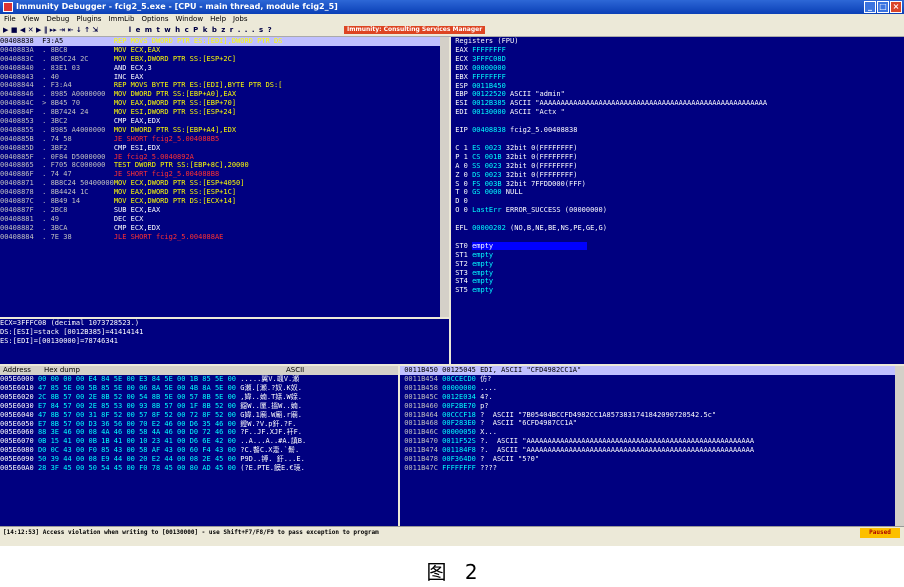 This screenshot has width=904, height=587. I want to click on menu-item-7: Help, so click(218, 19).